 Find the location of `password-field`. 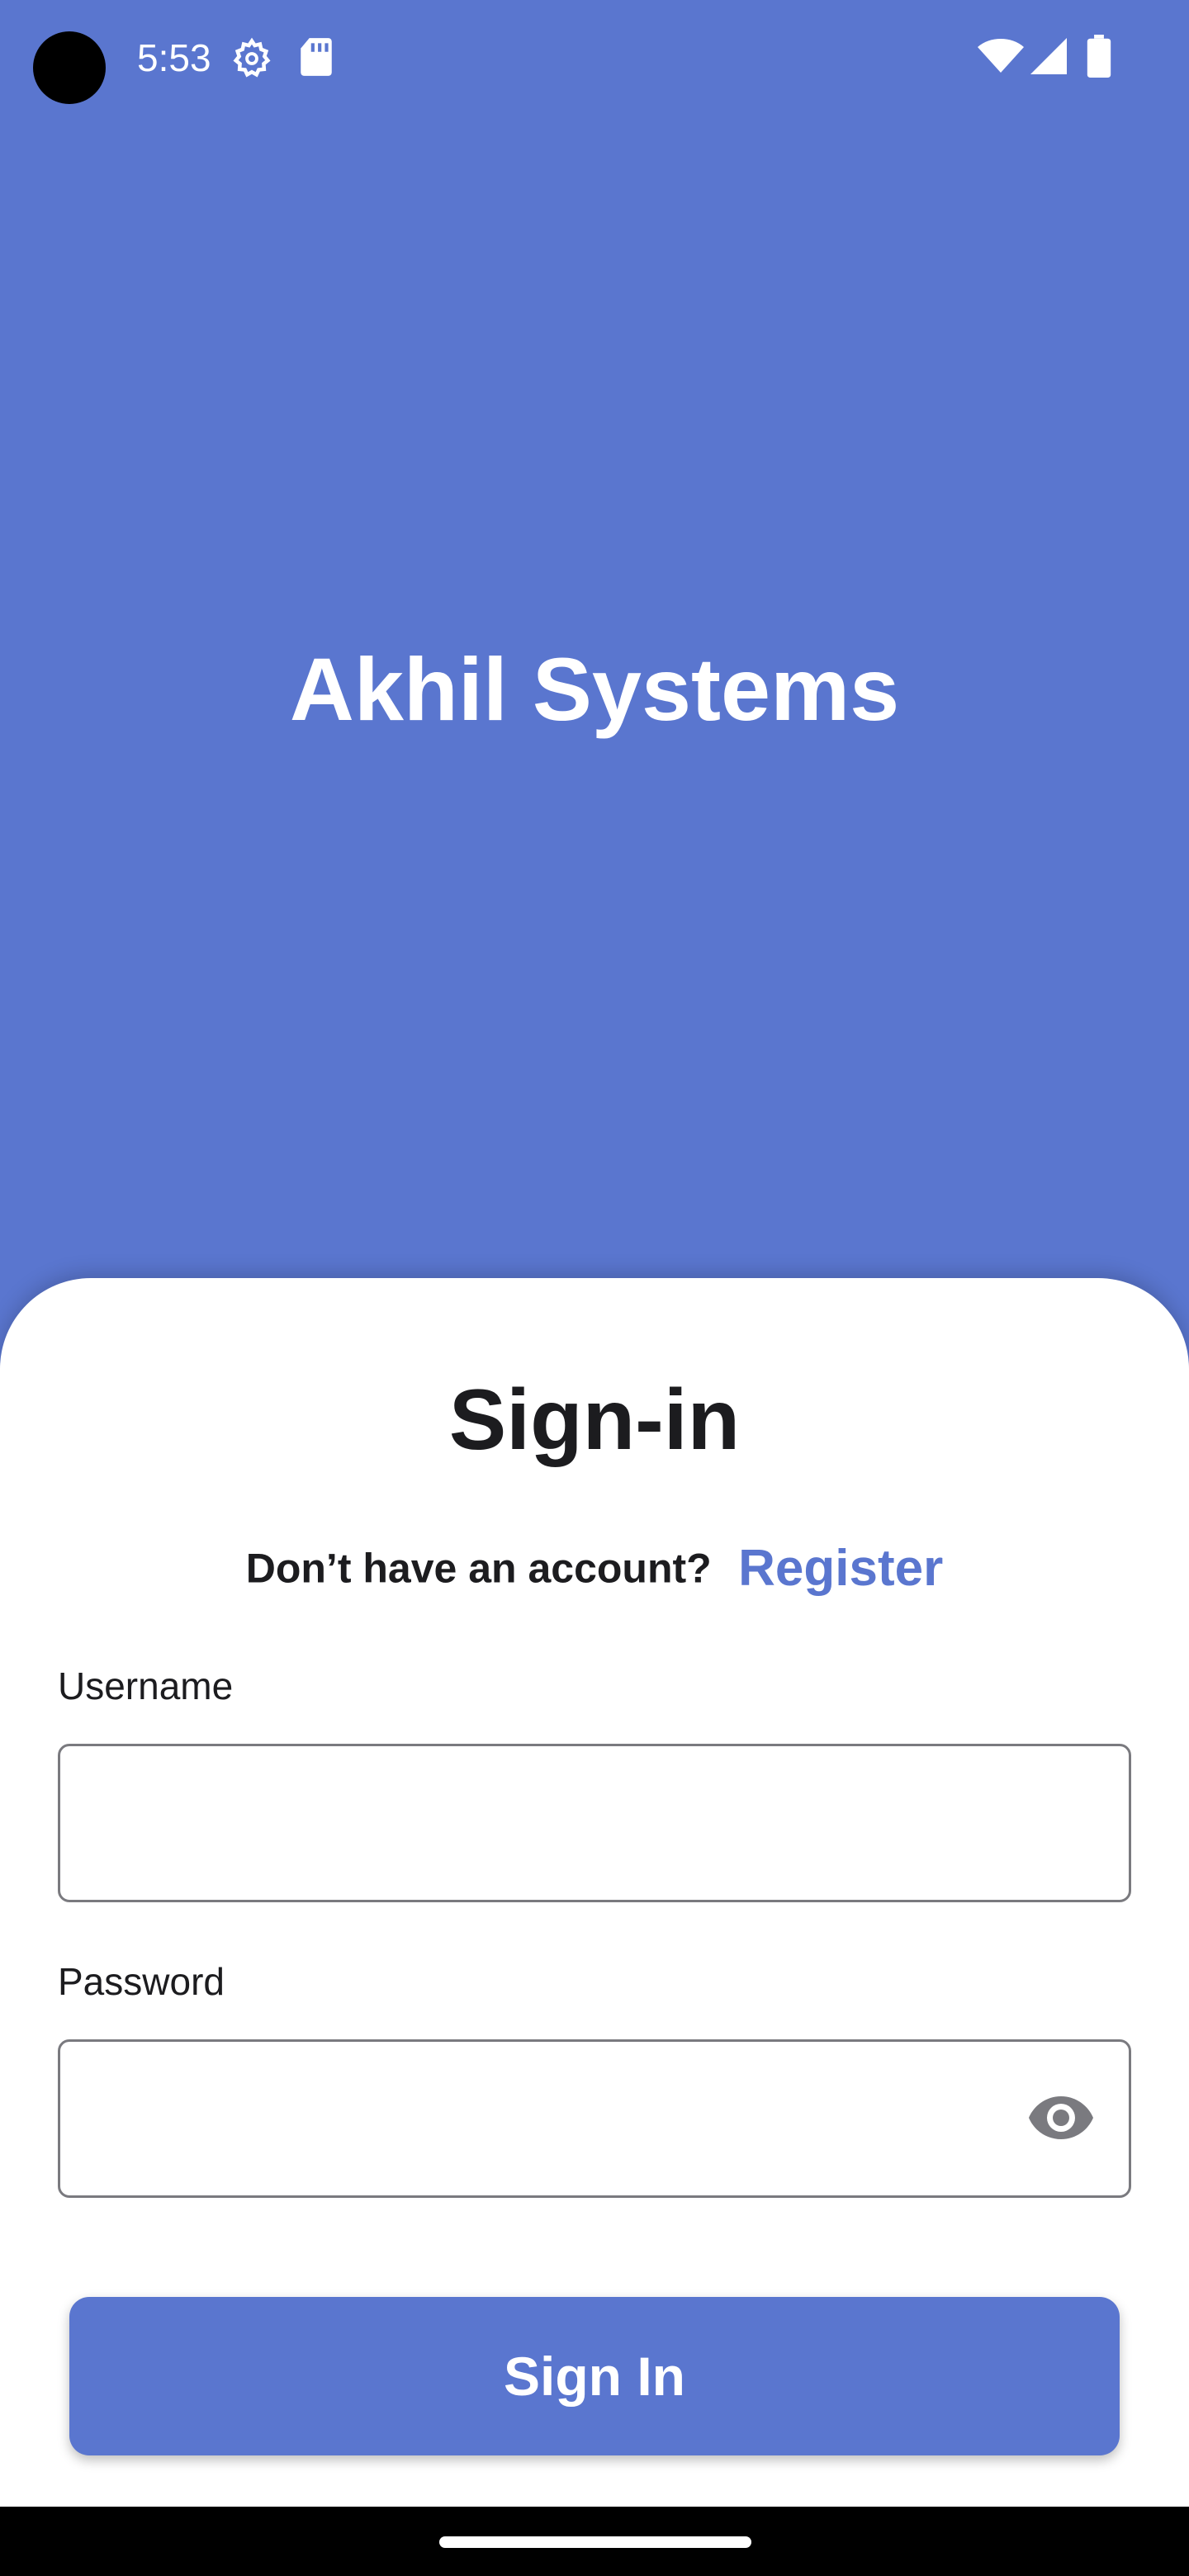

password-field is located at coordinates (594, 2118).